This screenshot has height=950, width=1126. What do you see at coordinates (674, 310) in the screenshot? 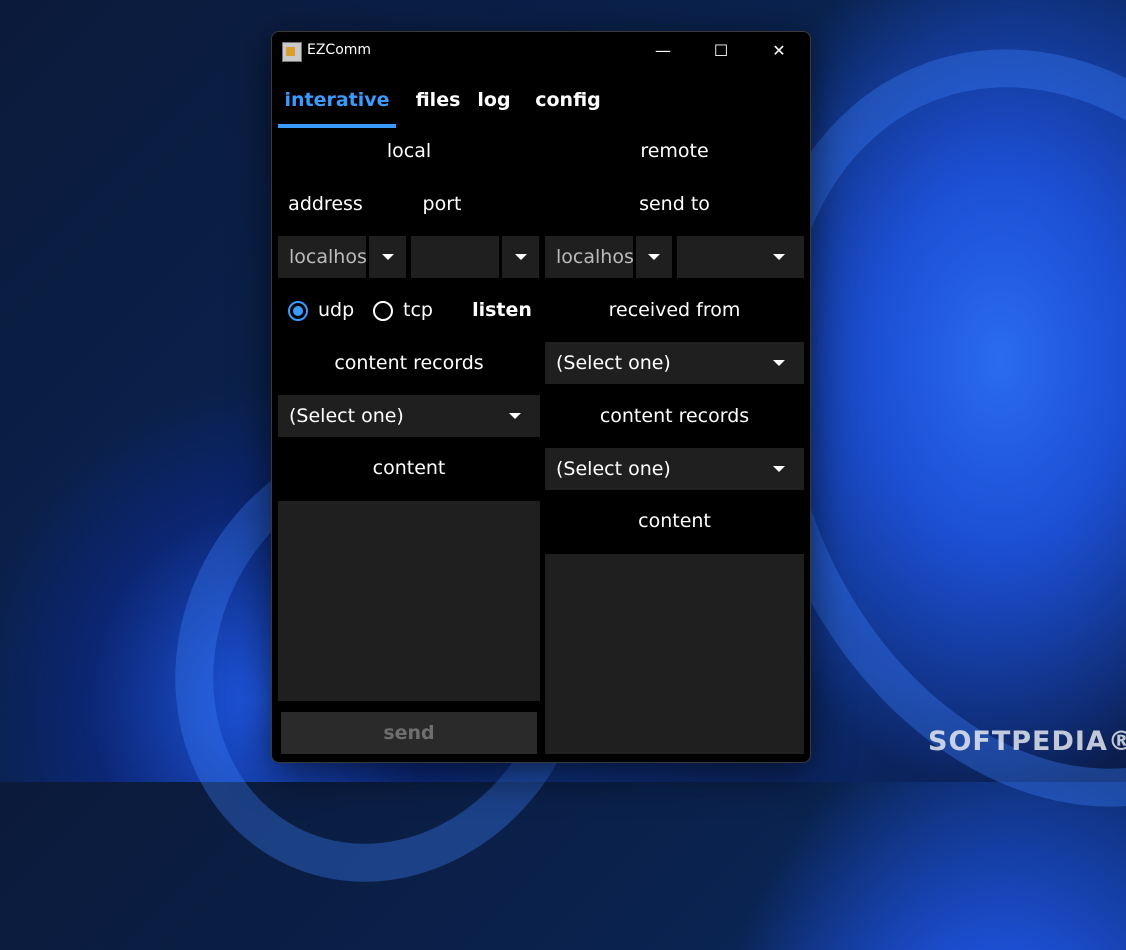
I see `received-from-label: received from` at bounding box center [674, 310].